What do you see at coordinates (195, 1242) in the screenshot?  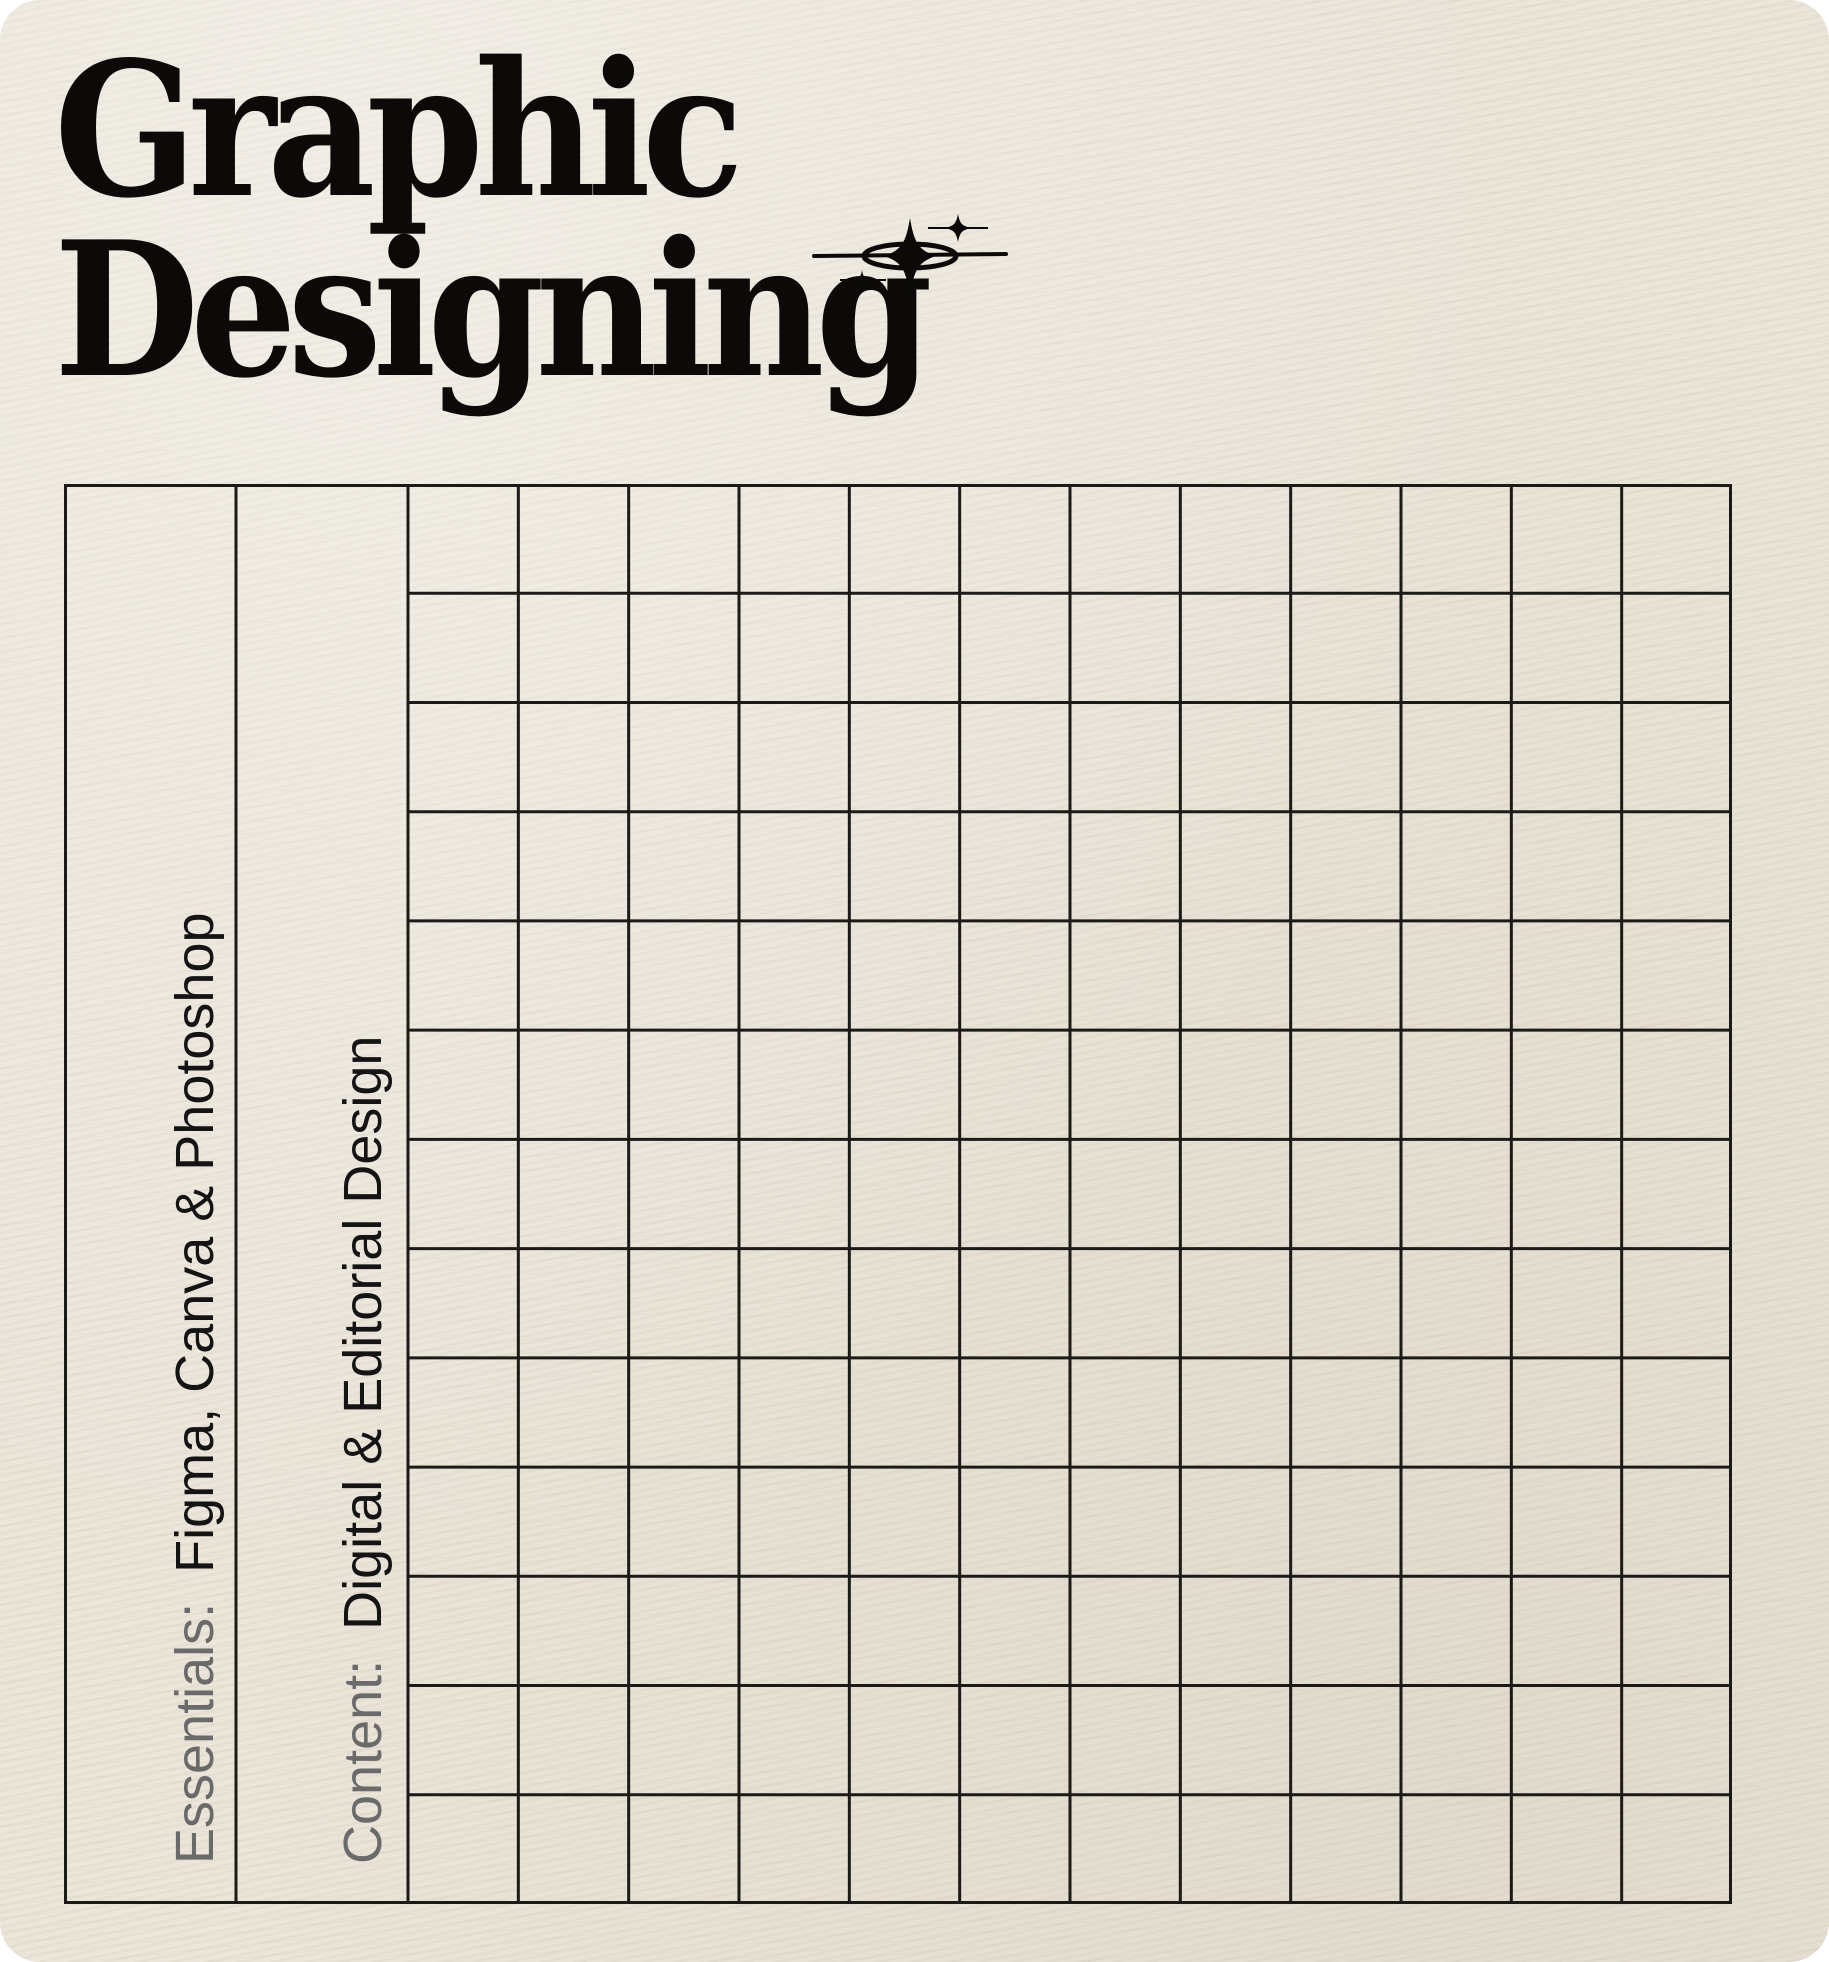 I see `essentials-value: Figma, Canva & Photoshop` at bounding box center [195, 1242].